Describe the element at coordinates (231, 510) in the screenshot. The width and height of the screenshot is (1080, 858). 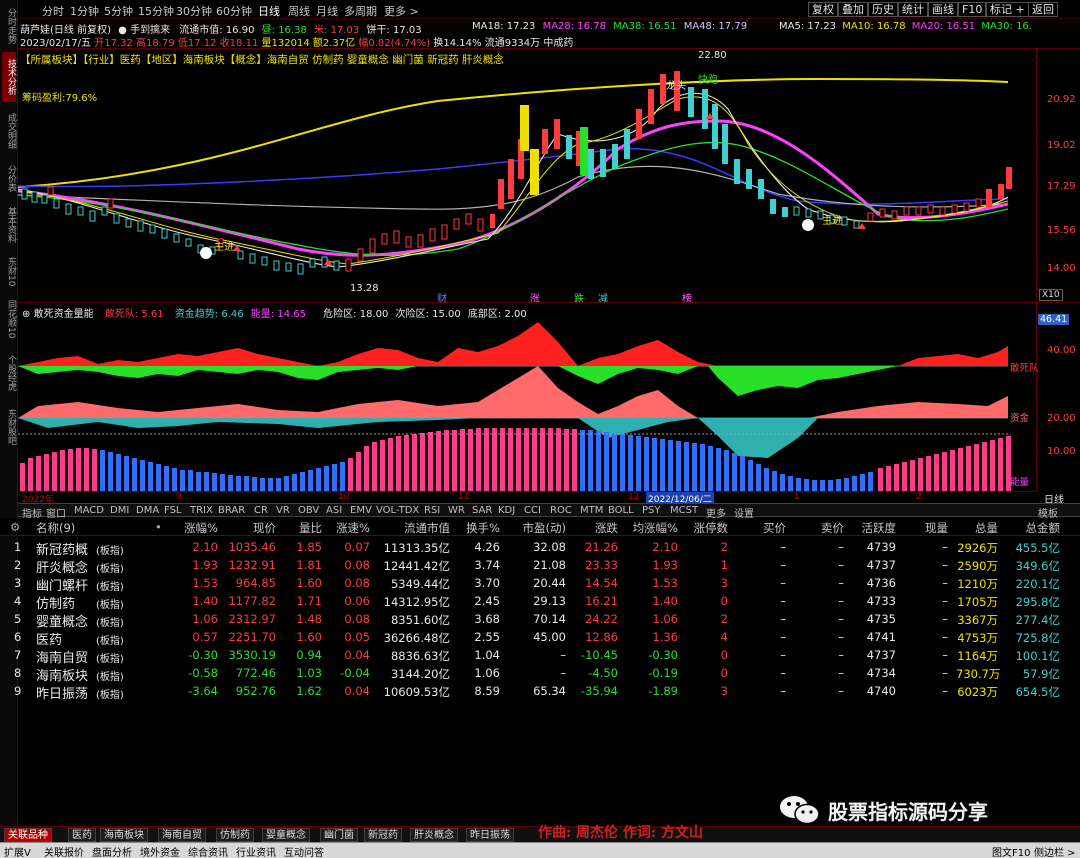
I see `tab-brar: BRAR` at that location.